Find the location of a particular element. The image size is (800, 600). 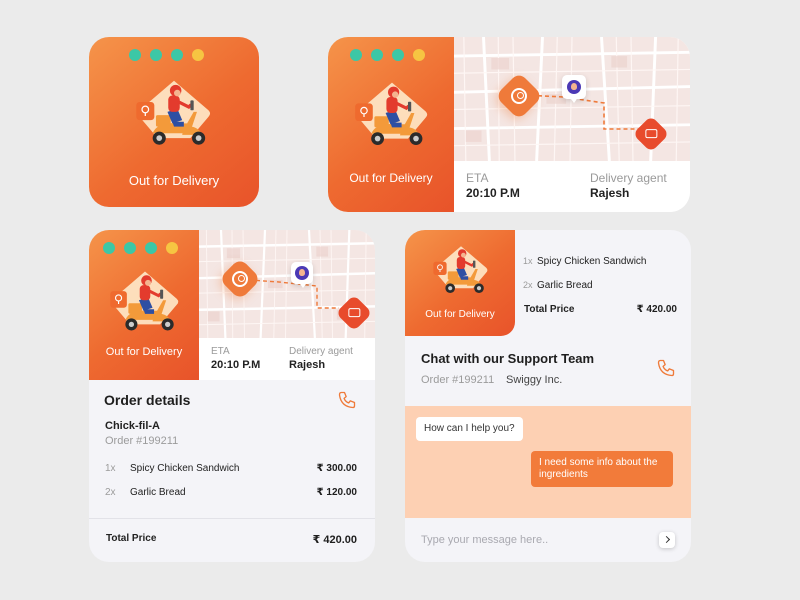

user-message: I need some info about the ingredients is located at coordinates (602, 469).